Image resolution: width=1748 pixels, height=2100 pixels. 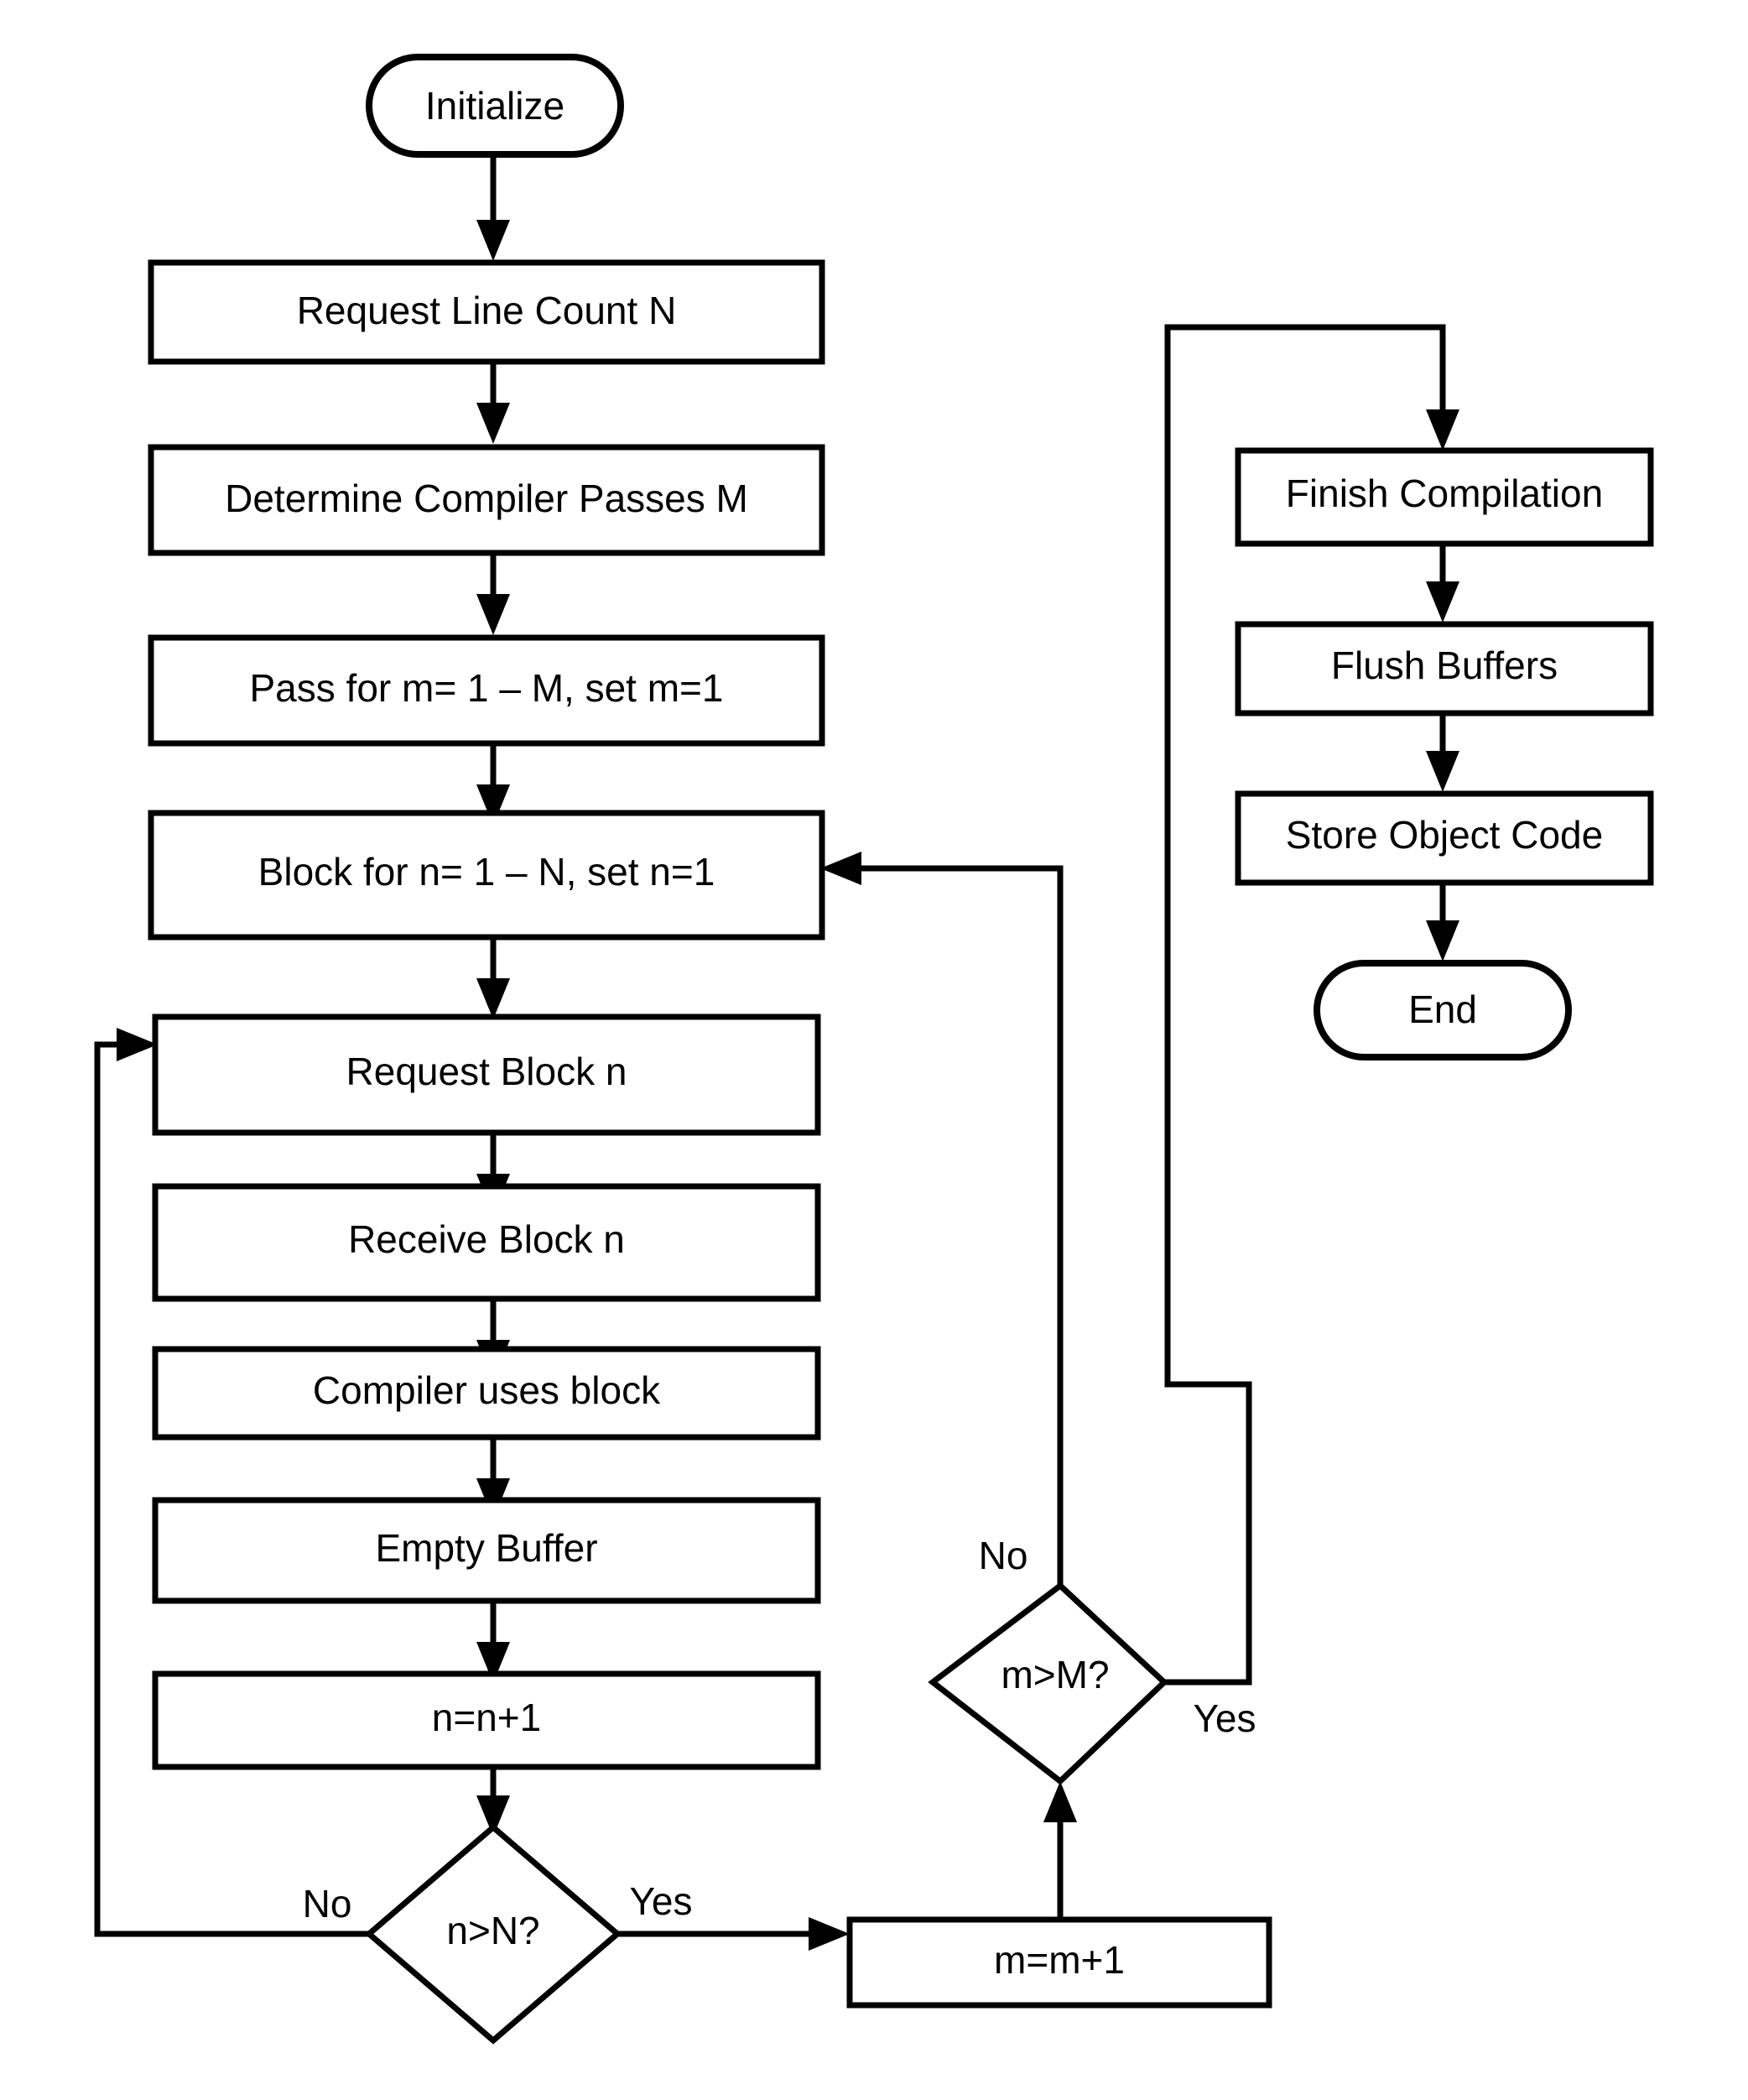 I want to click on edge-determine-passes-to-pass-loop-init, so click(x=493, y=594).